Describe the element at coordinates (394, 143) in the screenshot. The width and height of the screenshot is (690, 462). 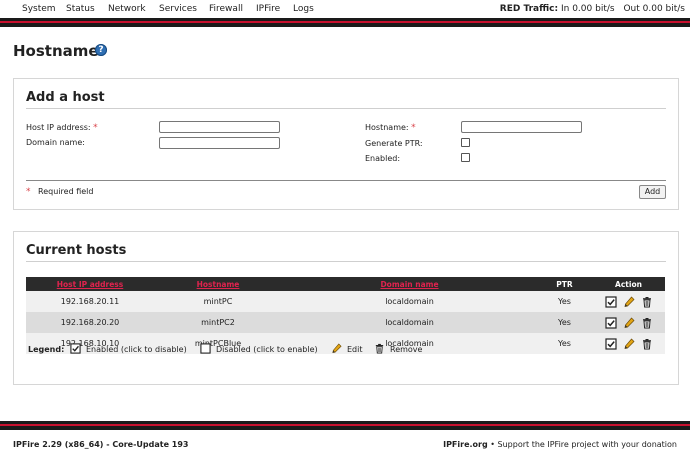
I see `generate-ptr-label: Generate PTR:` at that location.